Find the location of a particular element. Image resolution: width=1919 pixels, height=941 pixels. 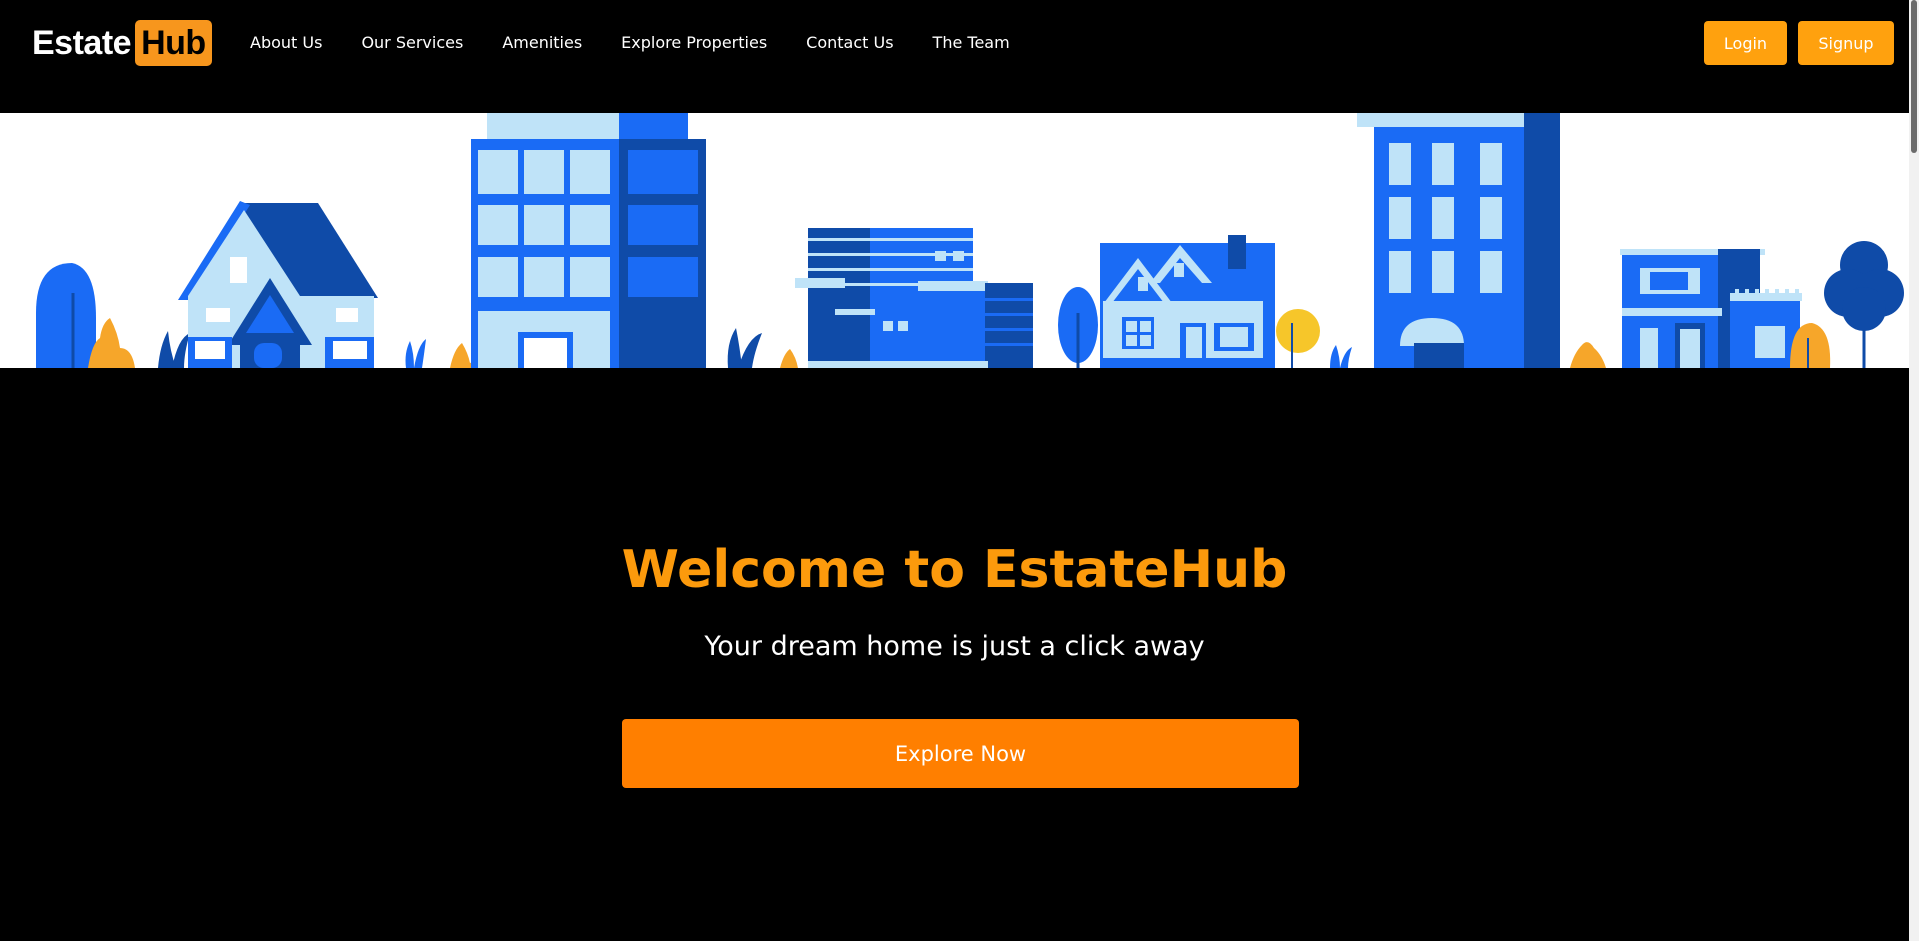

modern-house-illustration is located at coordinates (1711, 308).